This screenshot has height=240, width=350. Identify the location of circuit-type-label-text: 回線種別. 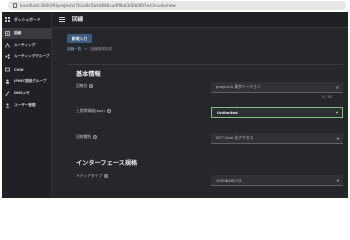
(84, 136).